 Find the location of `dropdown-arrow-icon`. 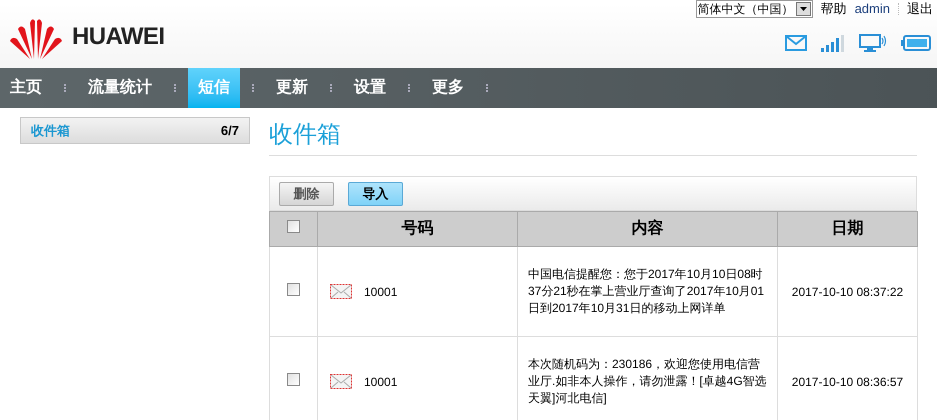

dropdown-arrow-icon is located at coordinates (803, 9).